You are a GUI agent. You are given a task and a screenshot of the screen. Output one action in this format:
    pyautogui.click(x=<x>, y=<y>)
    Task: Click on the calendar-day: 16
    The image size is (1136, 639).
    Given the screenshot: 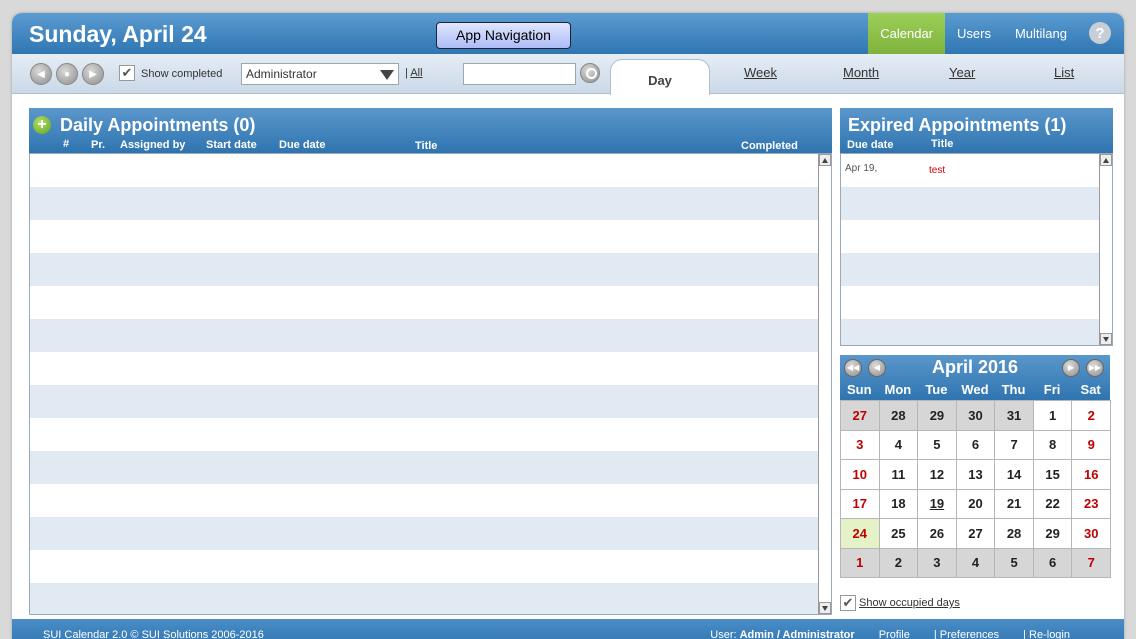 What is the action you would take?
    pyautogui.click(x=1091, y=474)
    